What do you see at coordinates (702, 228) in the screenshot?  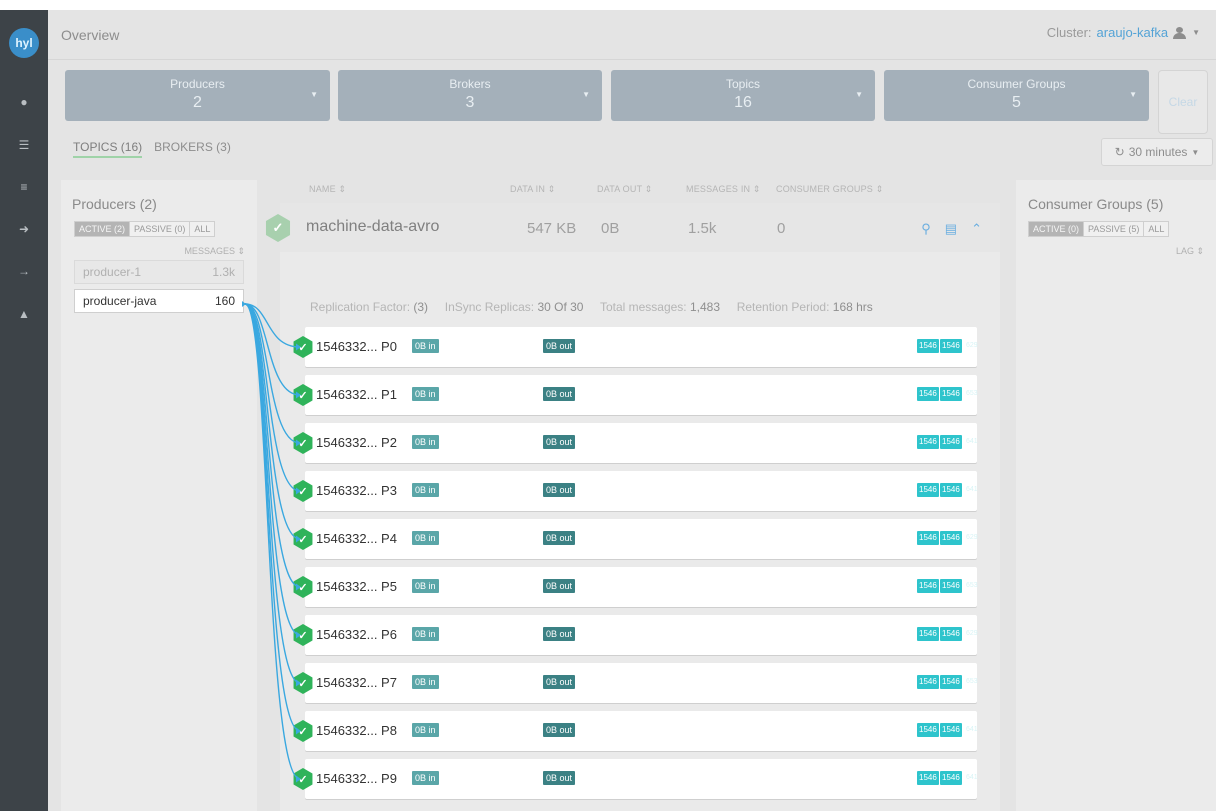 I see `topic-messages-in: 1.5k` at bounding box center [702, 228].